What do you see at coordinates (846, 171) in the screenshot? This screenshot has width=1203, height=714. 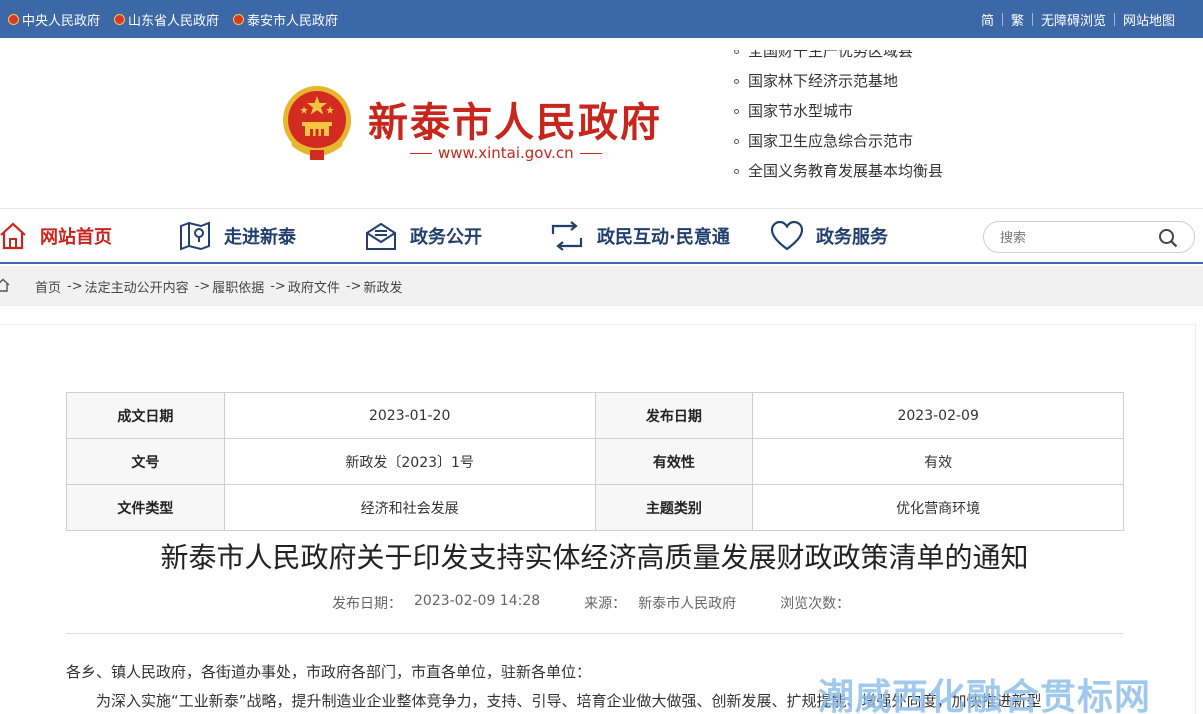 I see `honor-label: 全国义务教育发展基本均衡县` at bounding box center [846, 171].